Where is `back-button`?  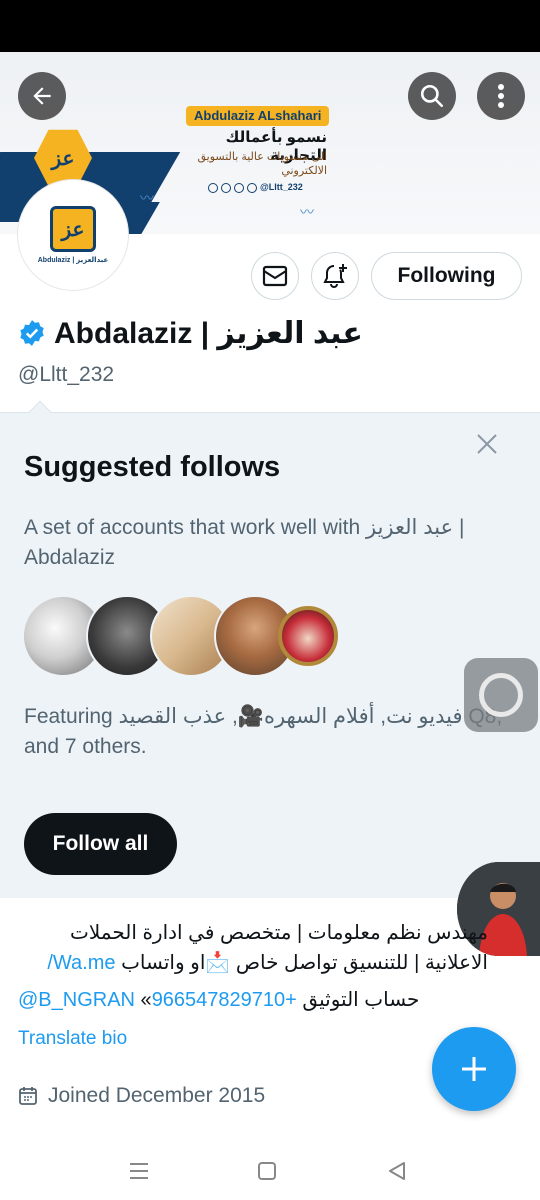
back-button is located at coordinates (42, 96).